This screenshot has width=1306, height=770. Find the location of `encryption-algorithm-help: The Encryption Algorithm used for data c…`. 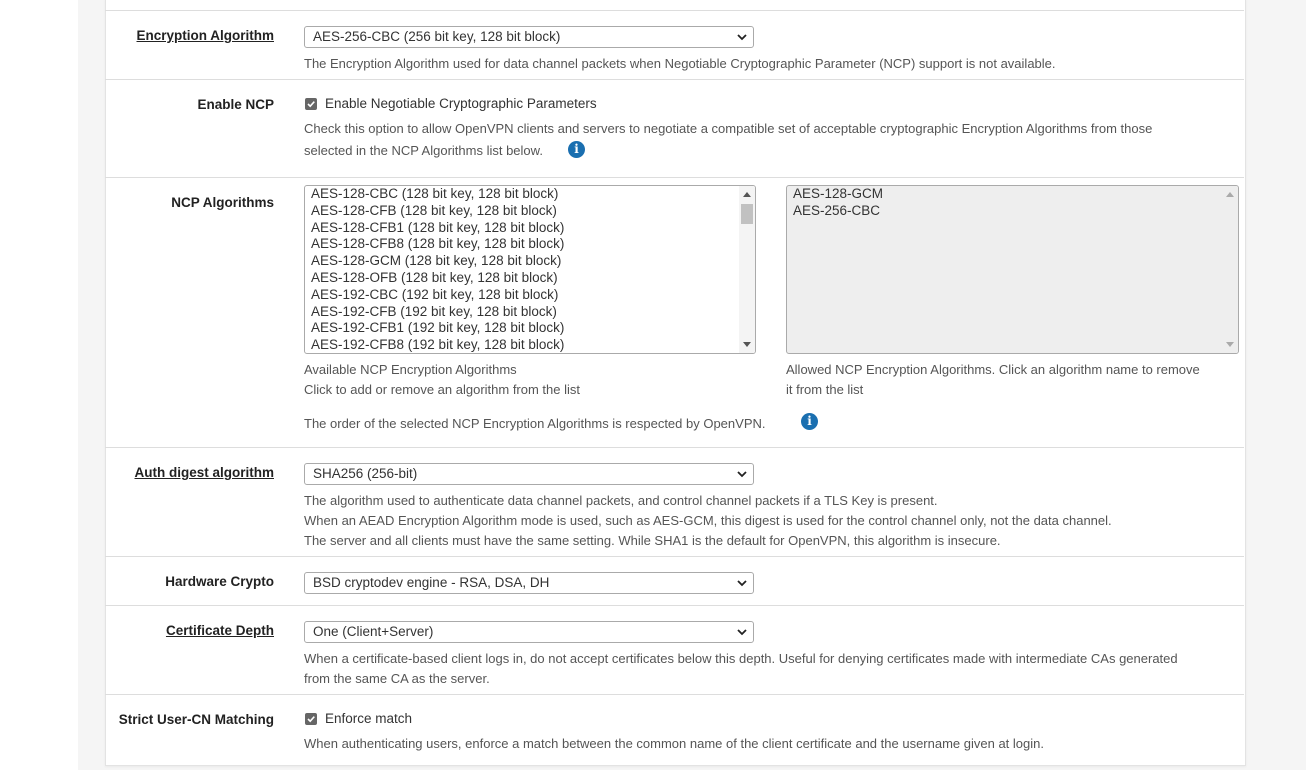

encryption-algorithm-help: The Encryption Algorithm used for data c… is located at coordinates (680, 63).